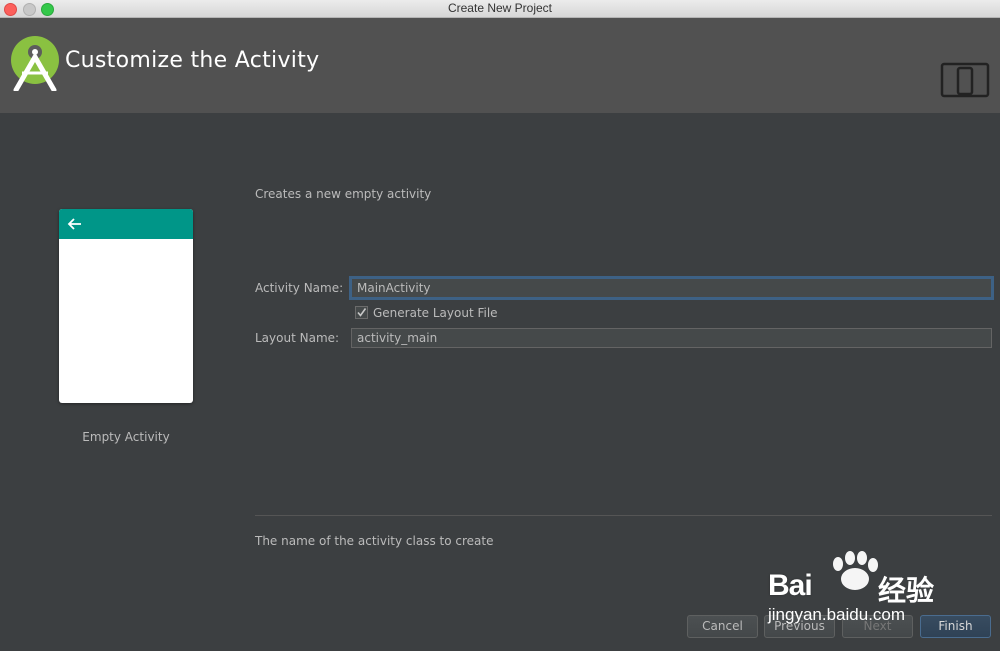  Describe the element at coordinates (35, 63) in the screenshot. I see `android-studio-icon` at that location.